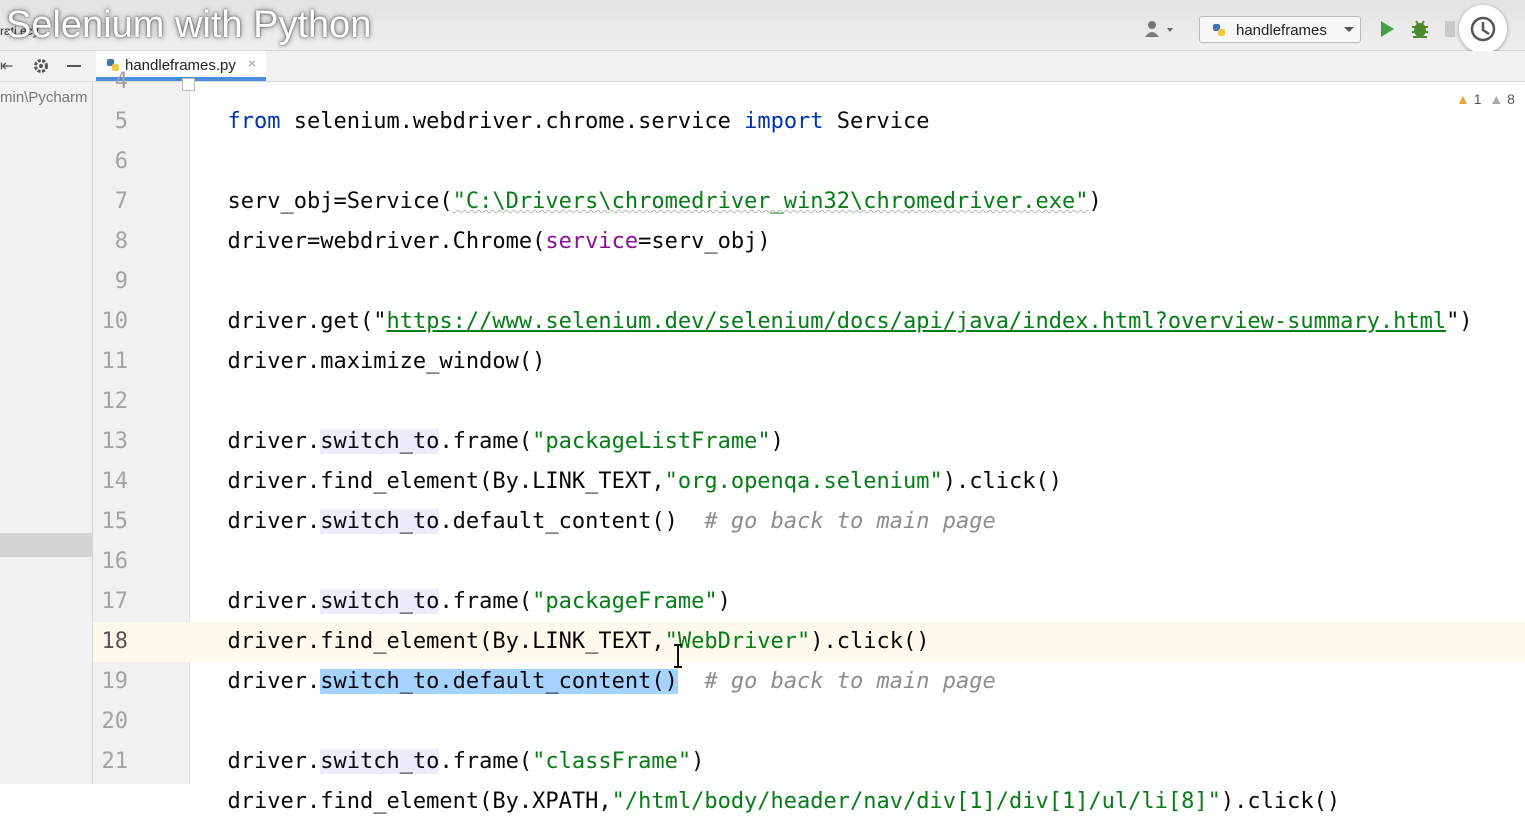  Describe the element at coordinates (115, 561) in the screenshot. I see `line-number: 16` at that location.